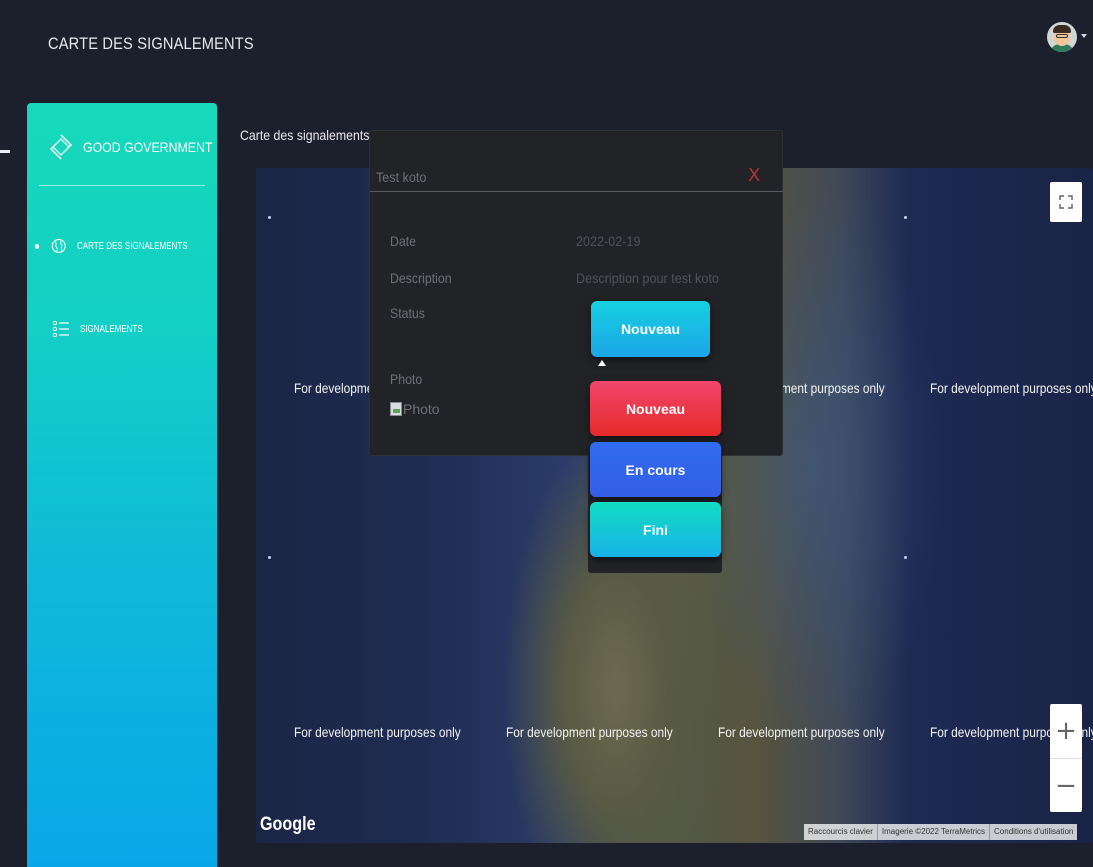 This screenshot has height=867, width=1093. I want to click on popup-title: Test koto, so click(401, 177).